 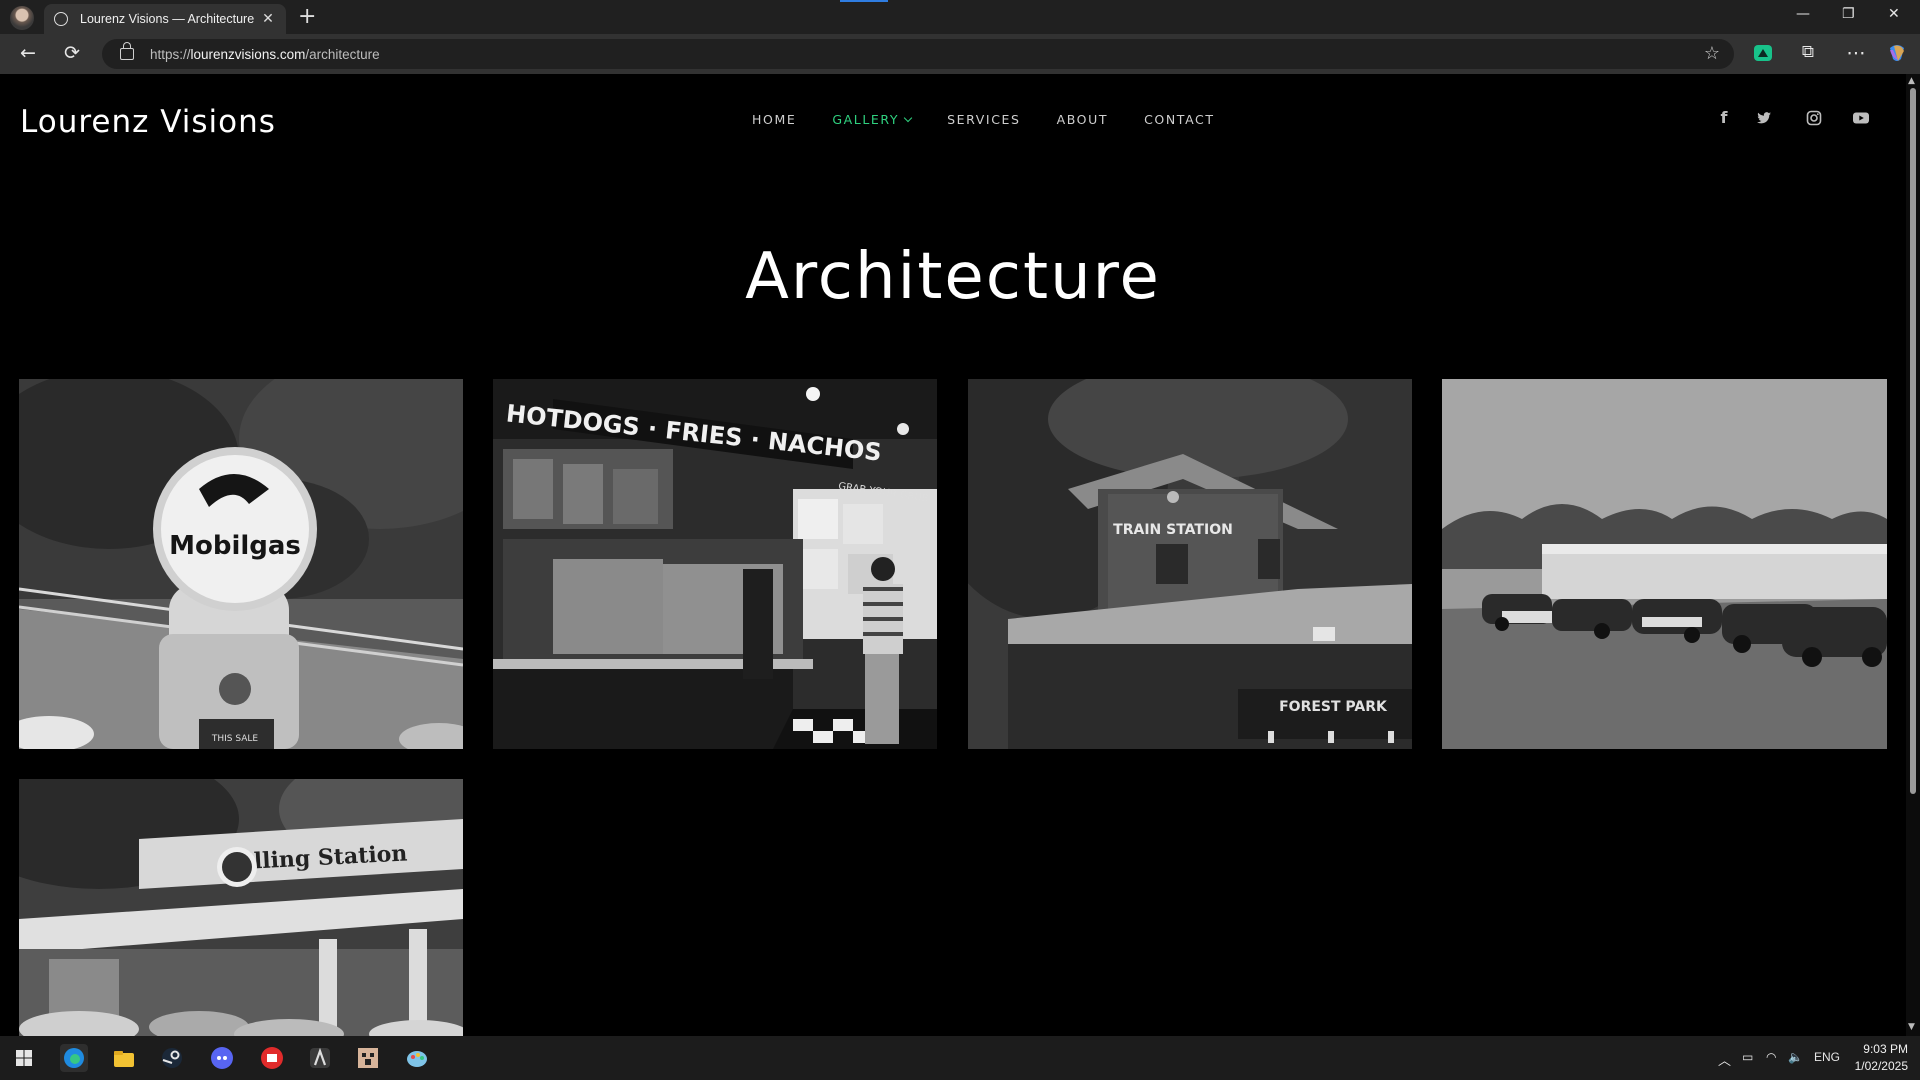 I want to click on browser-tab-active: Lourenz Visions — Architecture ✕, so click(x=165, y=19).